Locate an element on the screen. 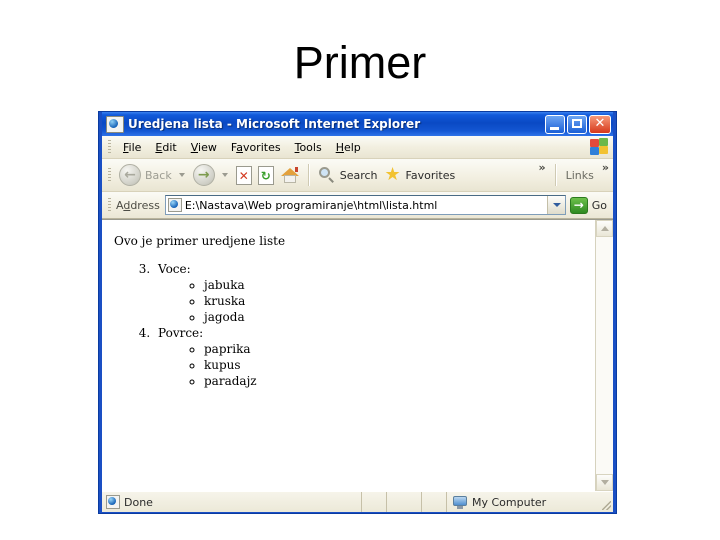  menu-item-file: File is located at coordinates (132, 147).